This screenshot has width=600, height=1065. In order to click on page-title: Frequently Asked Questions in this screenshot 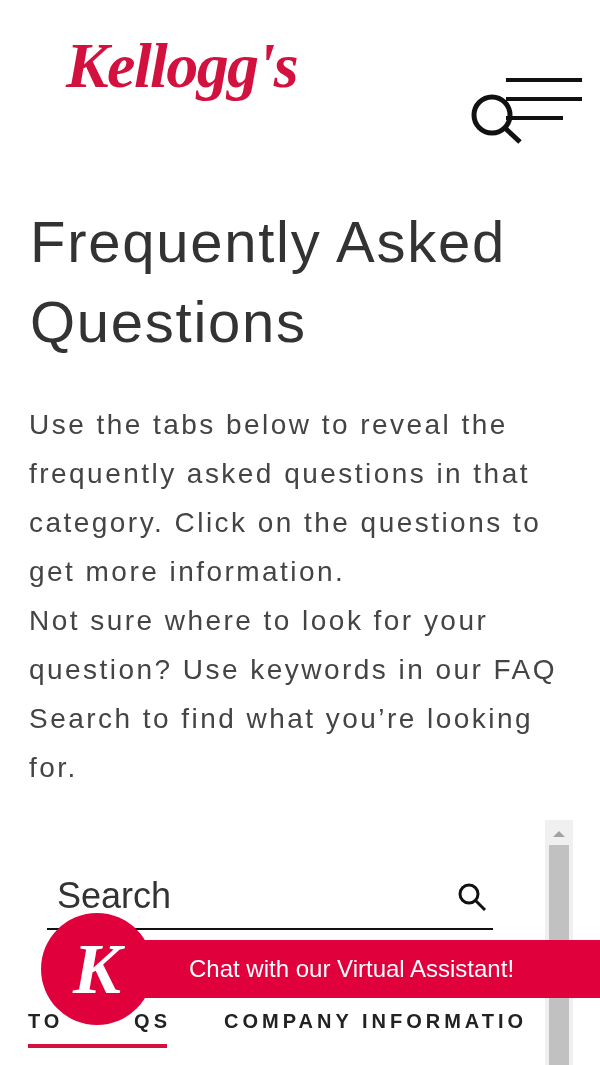, I will do `click(268, 282)`.